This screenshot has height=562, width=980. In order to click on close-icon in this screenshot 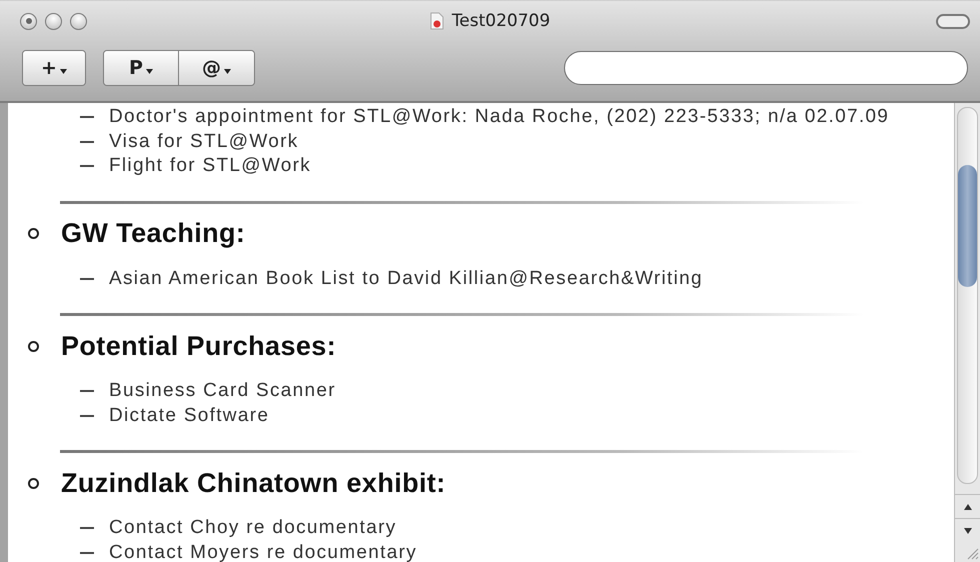, I will do `click(28, 21)`.